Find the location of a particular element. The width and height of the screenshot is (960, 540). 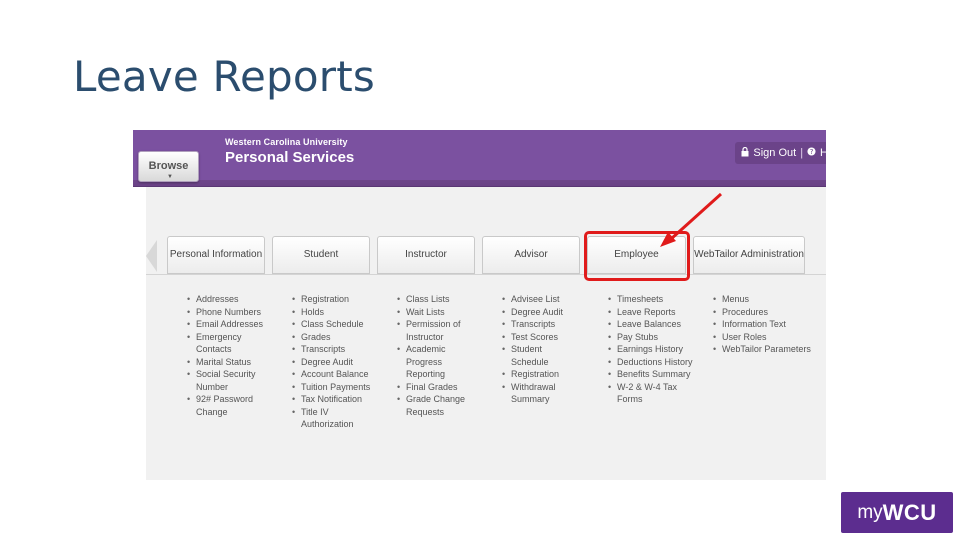

link-class-schedule: Class Schedule is located at coordinates (332, 324).